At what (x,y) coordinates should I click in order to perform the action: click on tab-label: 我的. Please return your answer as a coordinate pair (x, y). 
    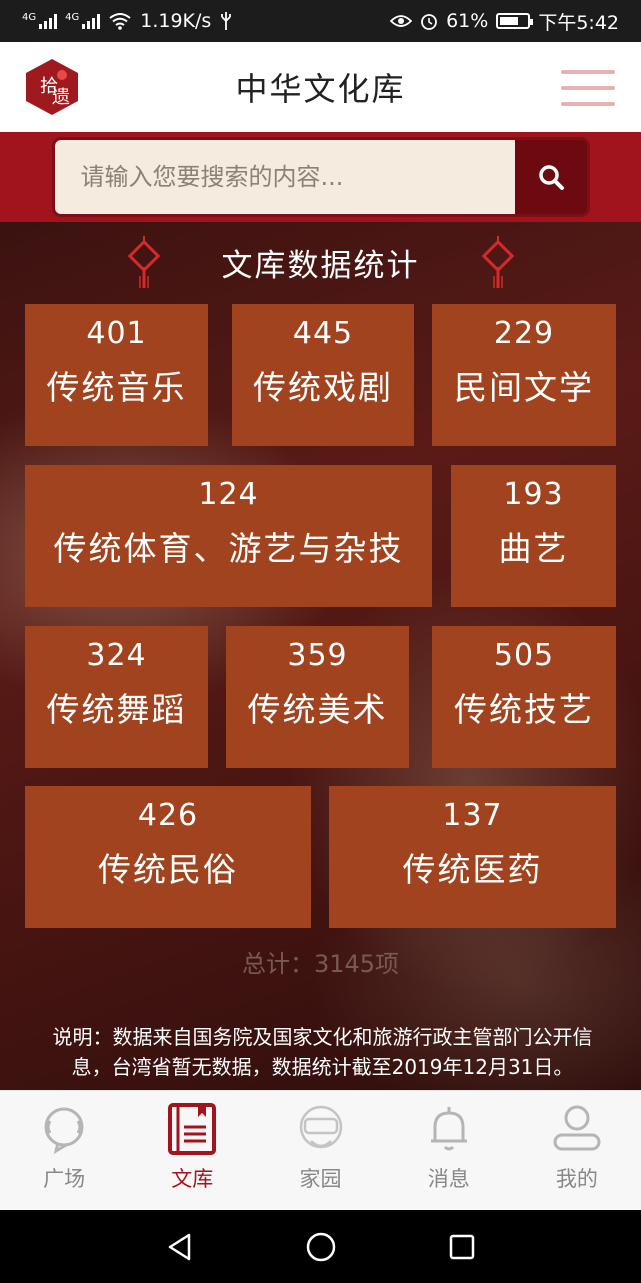
    Looking at the image, I should click on (576, 1179).